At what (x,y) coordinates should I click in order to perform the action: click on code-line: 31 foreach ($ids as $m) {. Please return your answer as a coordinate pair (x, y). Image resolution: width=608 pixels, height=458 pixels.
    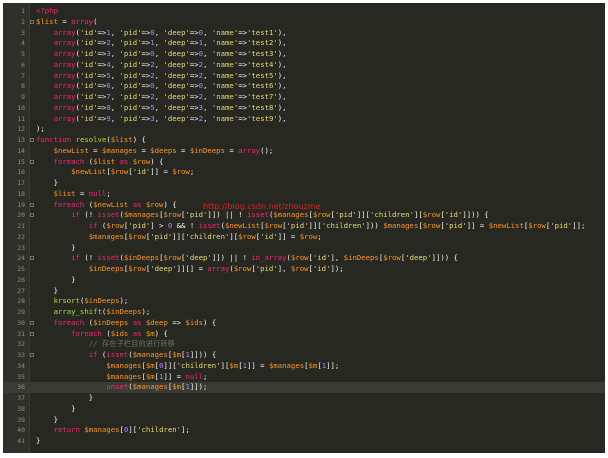
    Looking at the image, I should click on (304, 334).